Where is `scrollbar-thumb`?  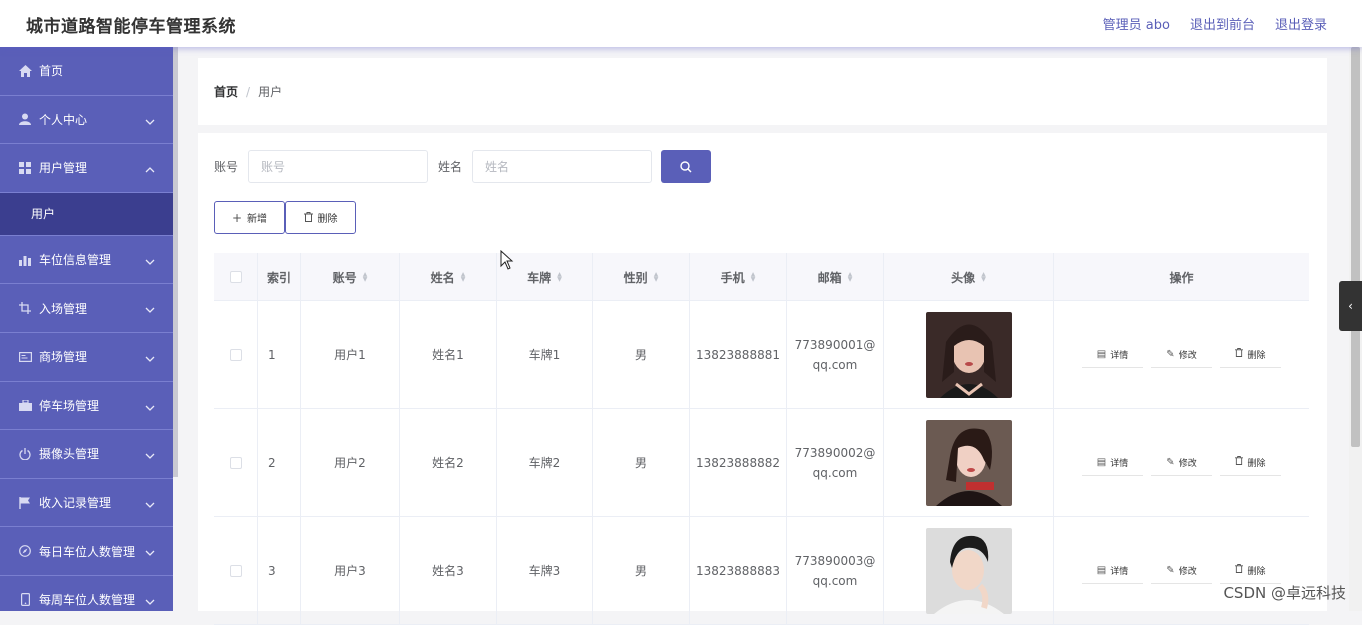
scrollbar-thumb is located at coordinates (1355, 247).